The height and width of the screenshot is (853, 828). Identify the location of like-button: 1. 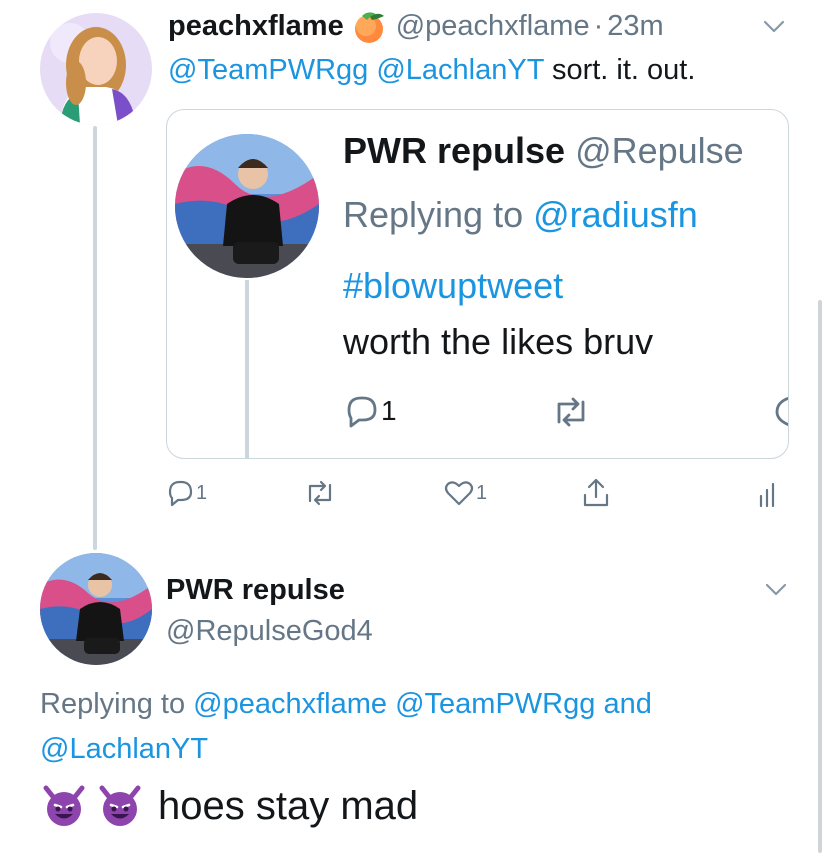
(465, 493).